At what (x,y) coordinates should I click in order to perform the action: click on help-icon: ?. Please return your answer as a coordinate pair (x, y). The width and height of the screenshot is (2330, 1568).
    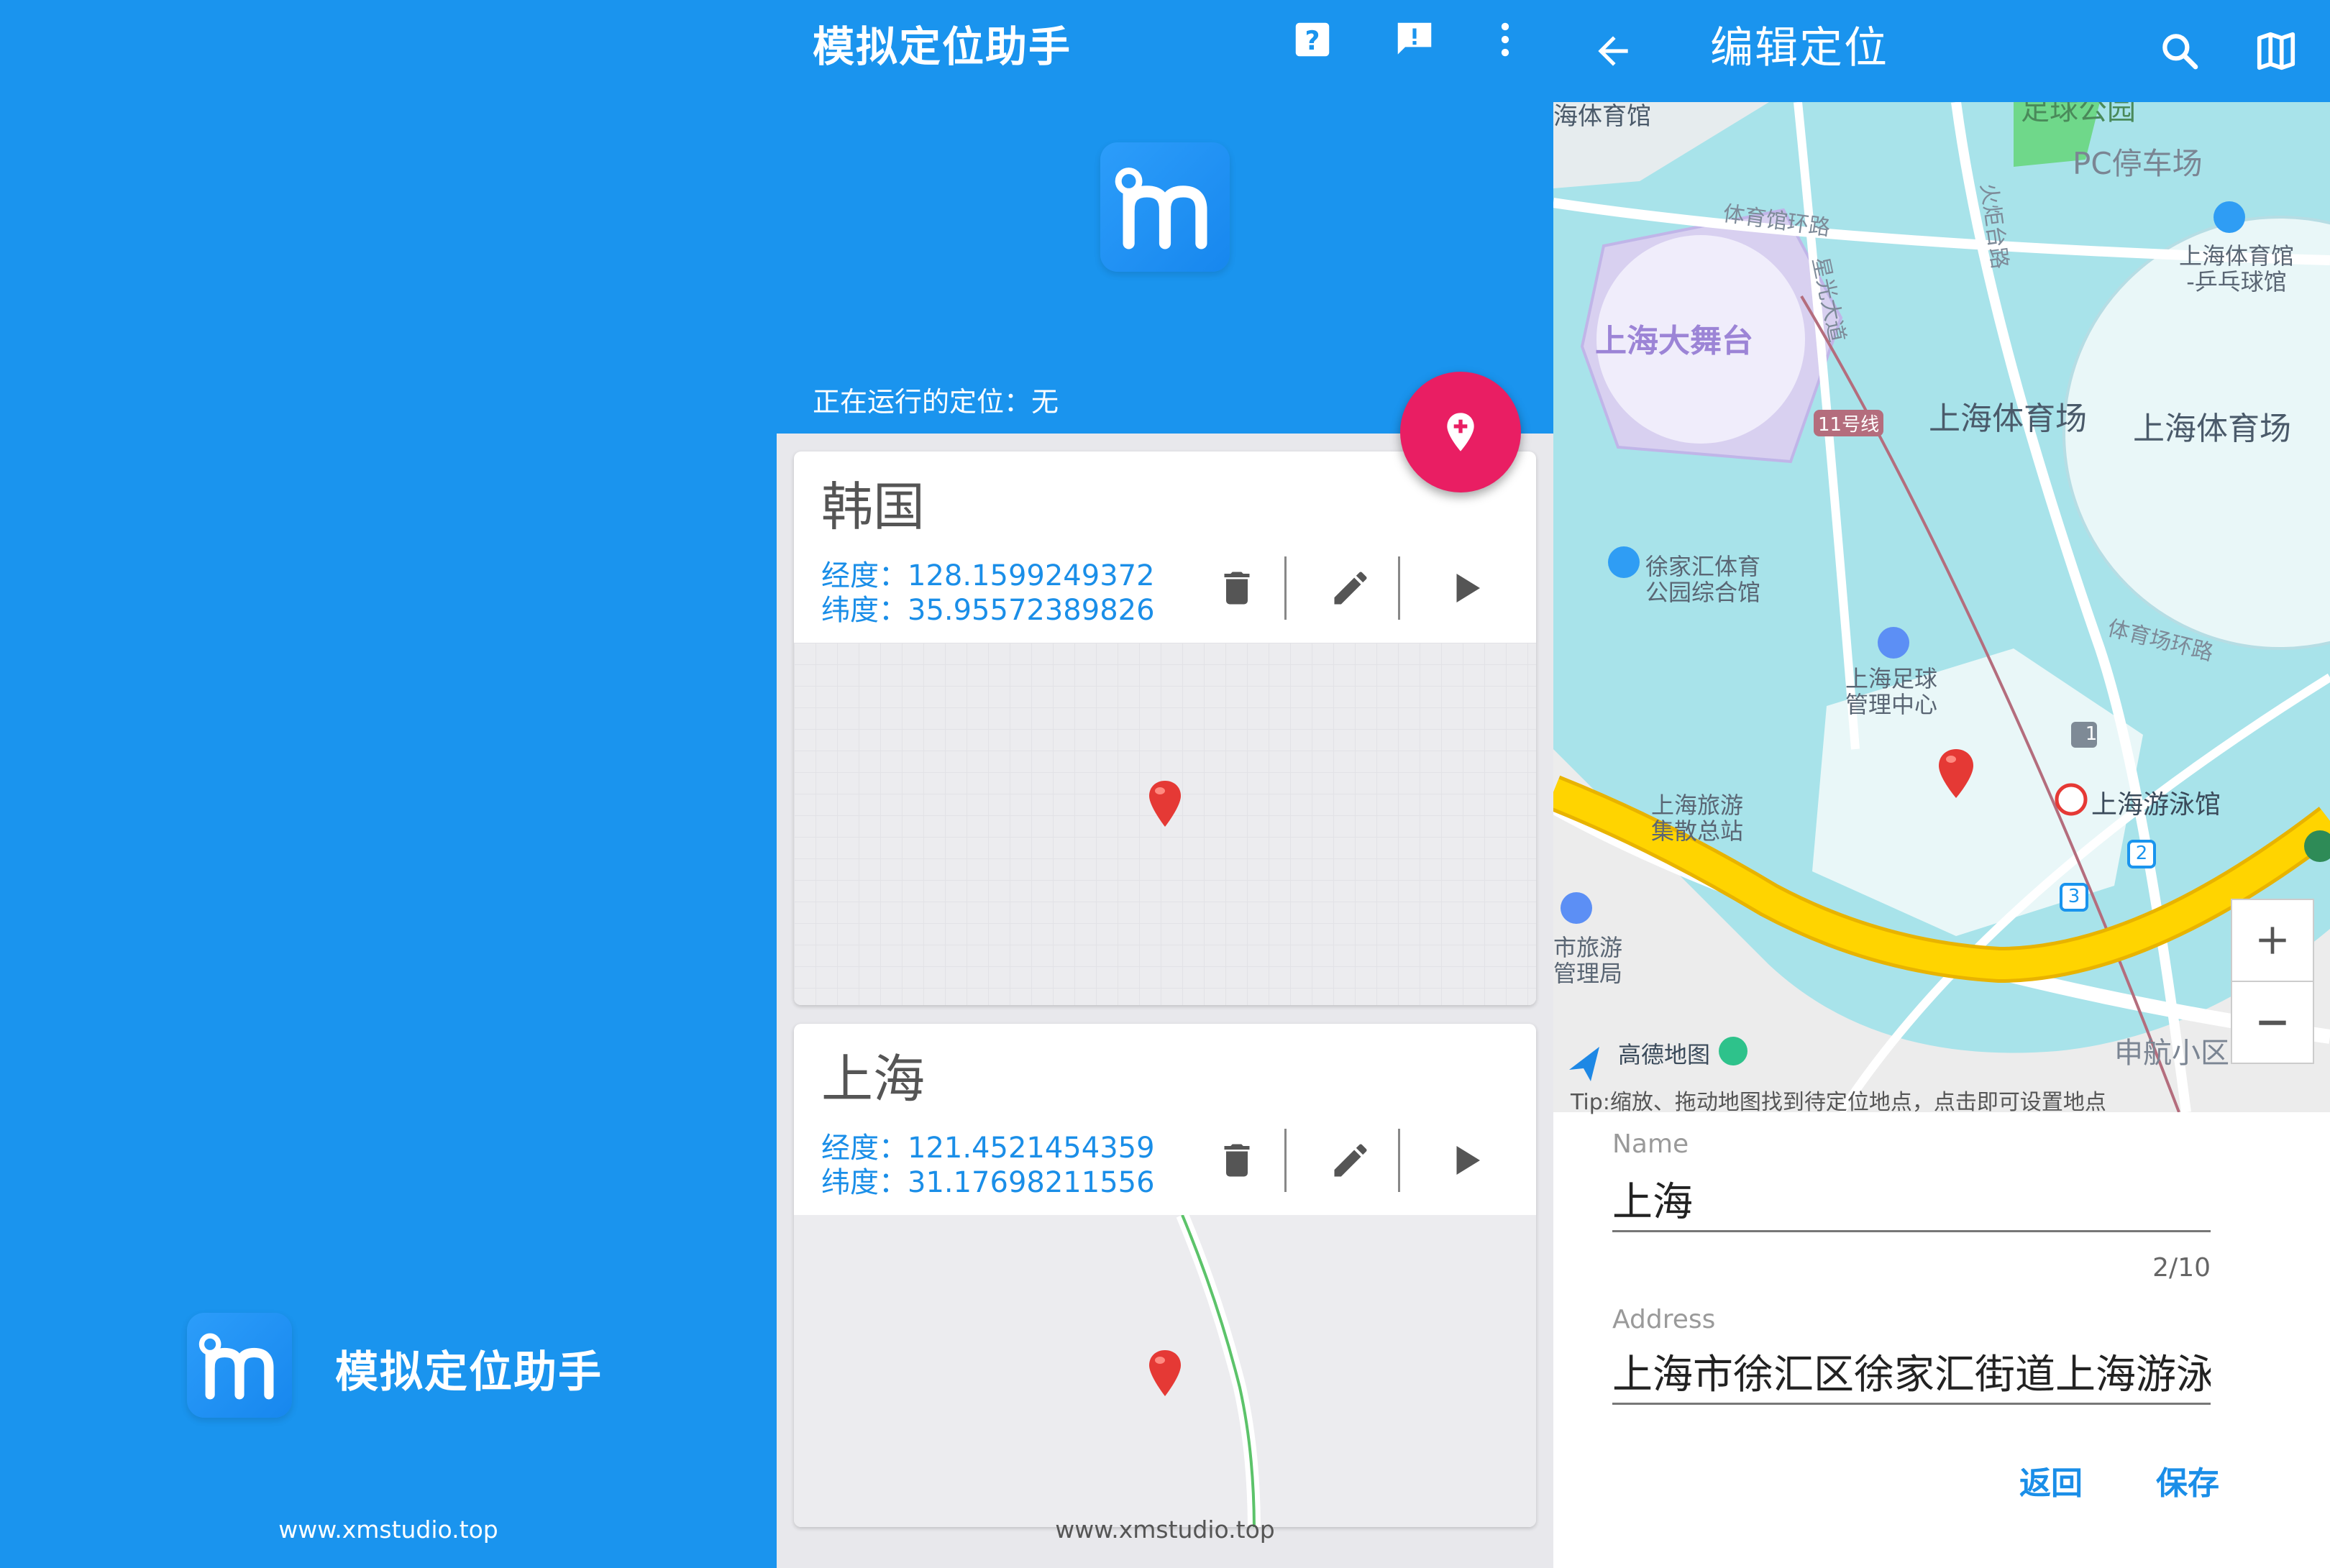
    Looking at the image, I should click on (1312, 39).